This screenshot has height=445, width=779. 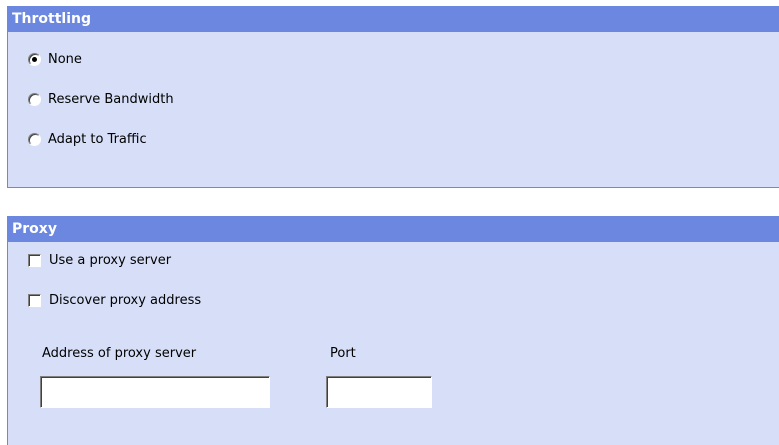 I want to click on use-proxy-label: Use a proxy server, so click(x=110, y=260).